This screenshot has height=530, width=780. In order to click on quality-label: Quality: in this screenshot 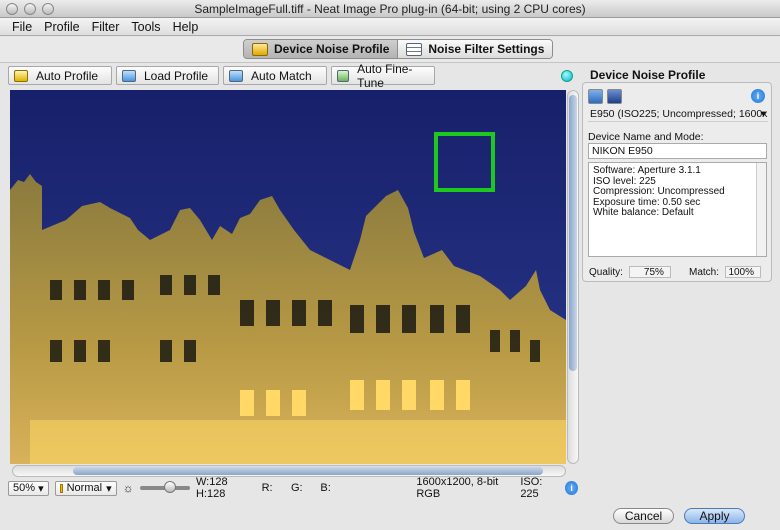, I will do `click(606, 272)`.